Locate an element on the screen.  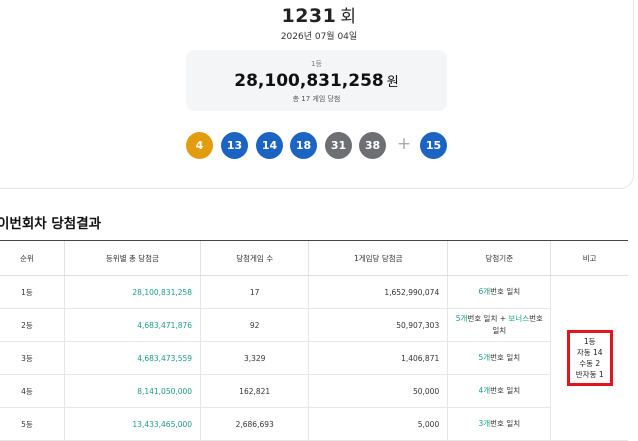
table-row: 4등 8,141,050,000 162,821 50,000 4개번호 일치 is located at coordinates (314, 391).